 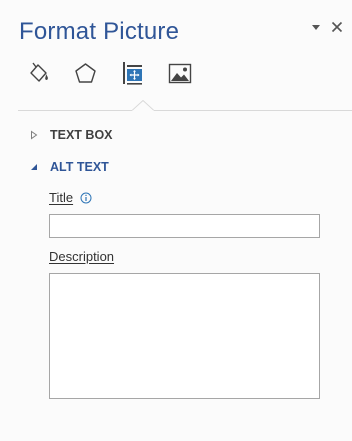 I want to click on tab-effects, so click(x=85, y=73).